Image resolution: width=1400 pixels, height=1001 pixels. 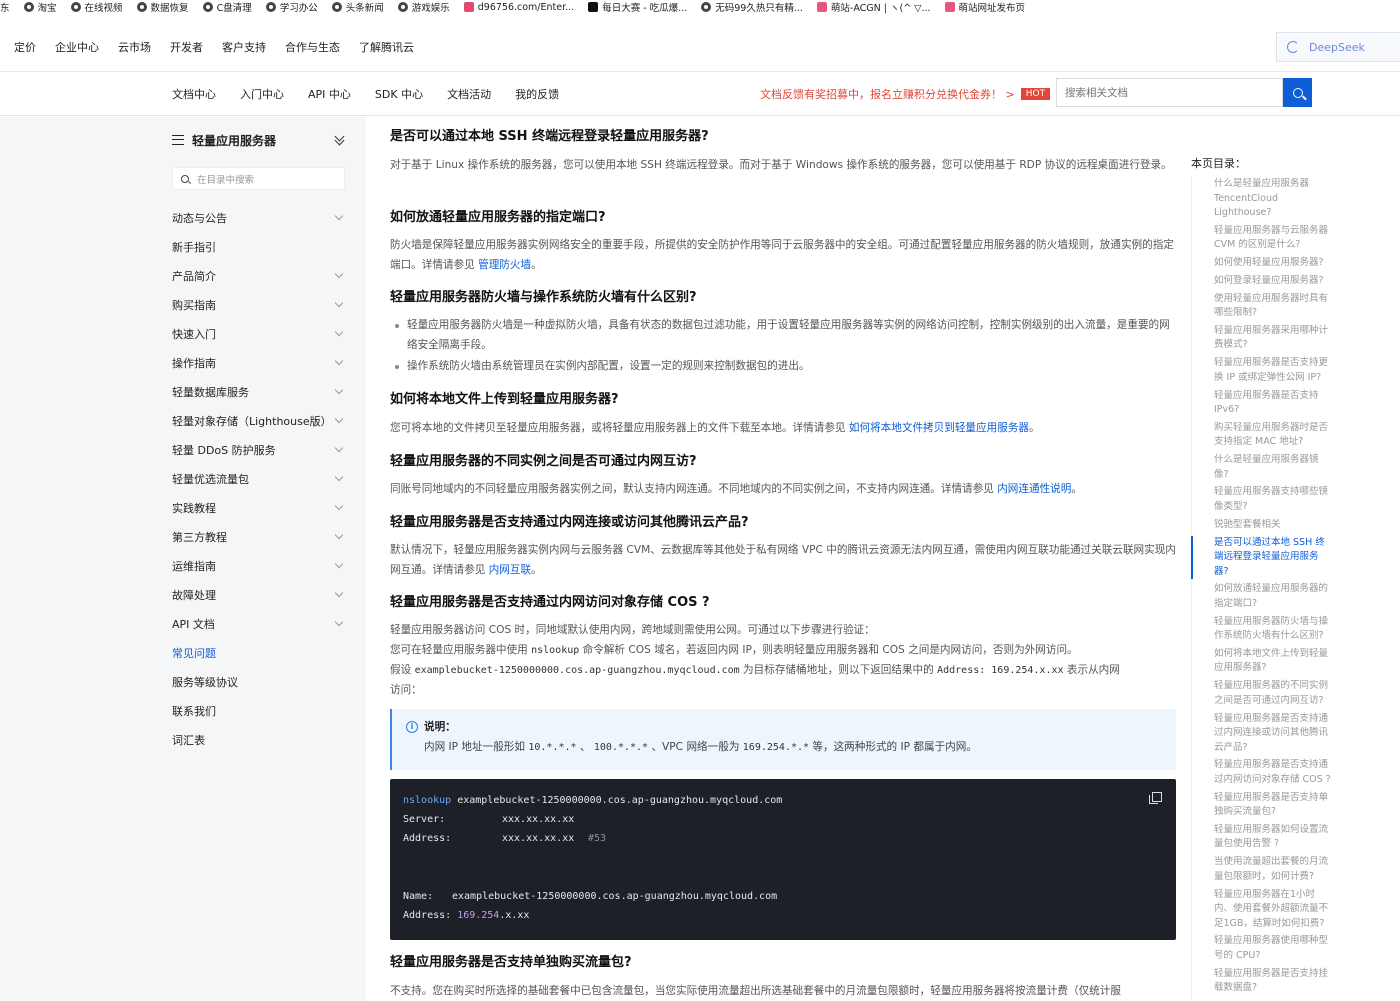 I want to click on sidebar-item: 实践教程, so click(x=260, y=507).